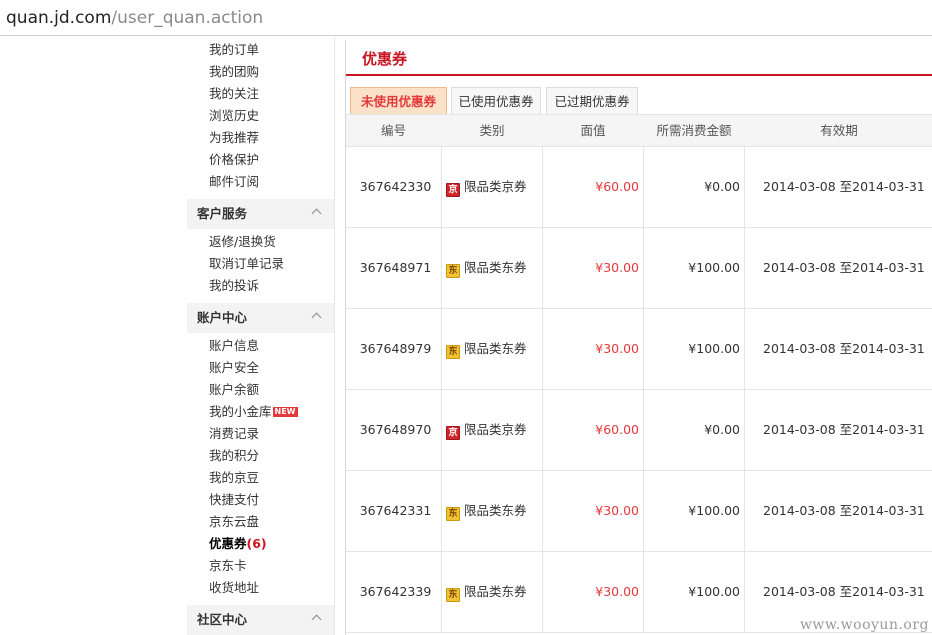 This screenshot has width=932, height=635. I want to click on sidebar-section-account-center: 账户中心, so click(260, 318).